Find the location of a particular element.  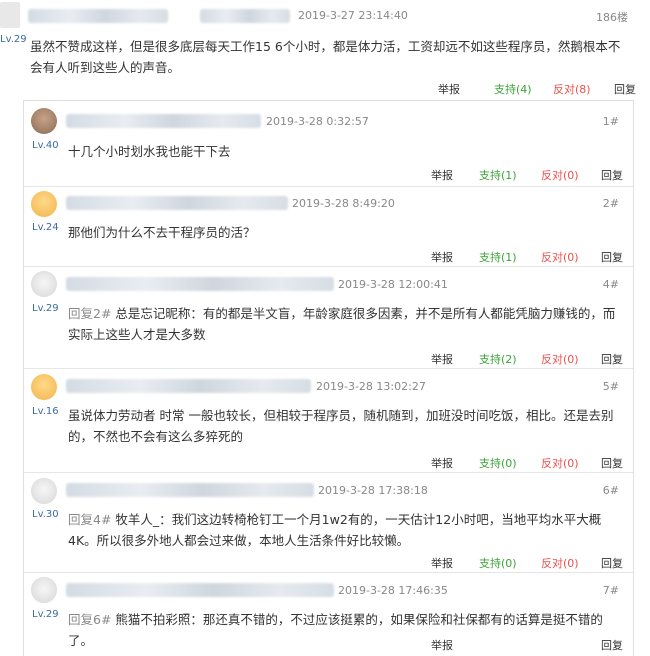

reply-date: 2019-3-28 17:38:18 is located at coordinates (373, 490).